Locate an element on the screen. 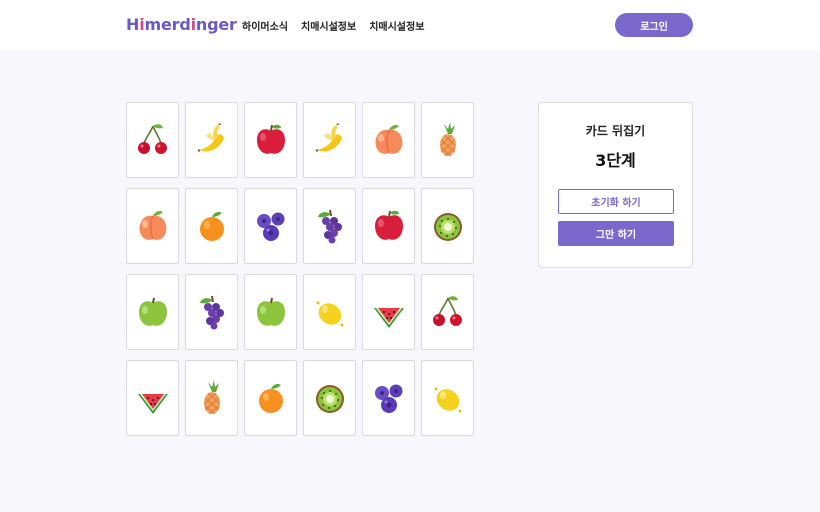 The height and width of the screenshot is (512, 820). nav-link-facility-info-2: 치매시설정보 is located at coordinates (396, 25).